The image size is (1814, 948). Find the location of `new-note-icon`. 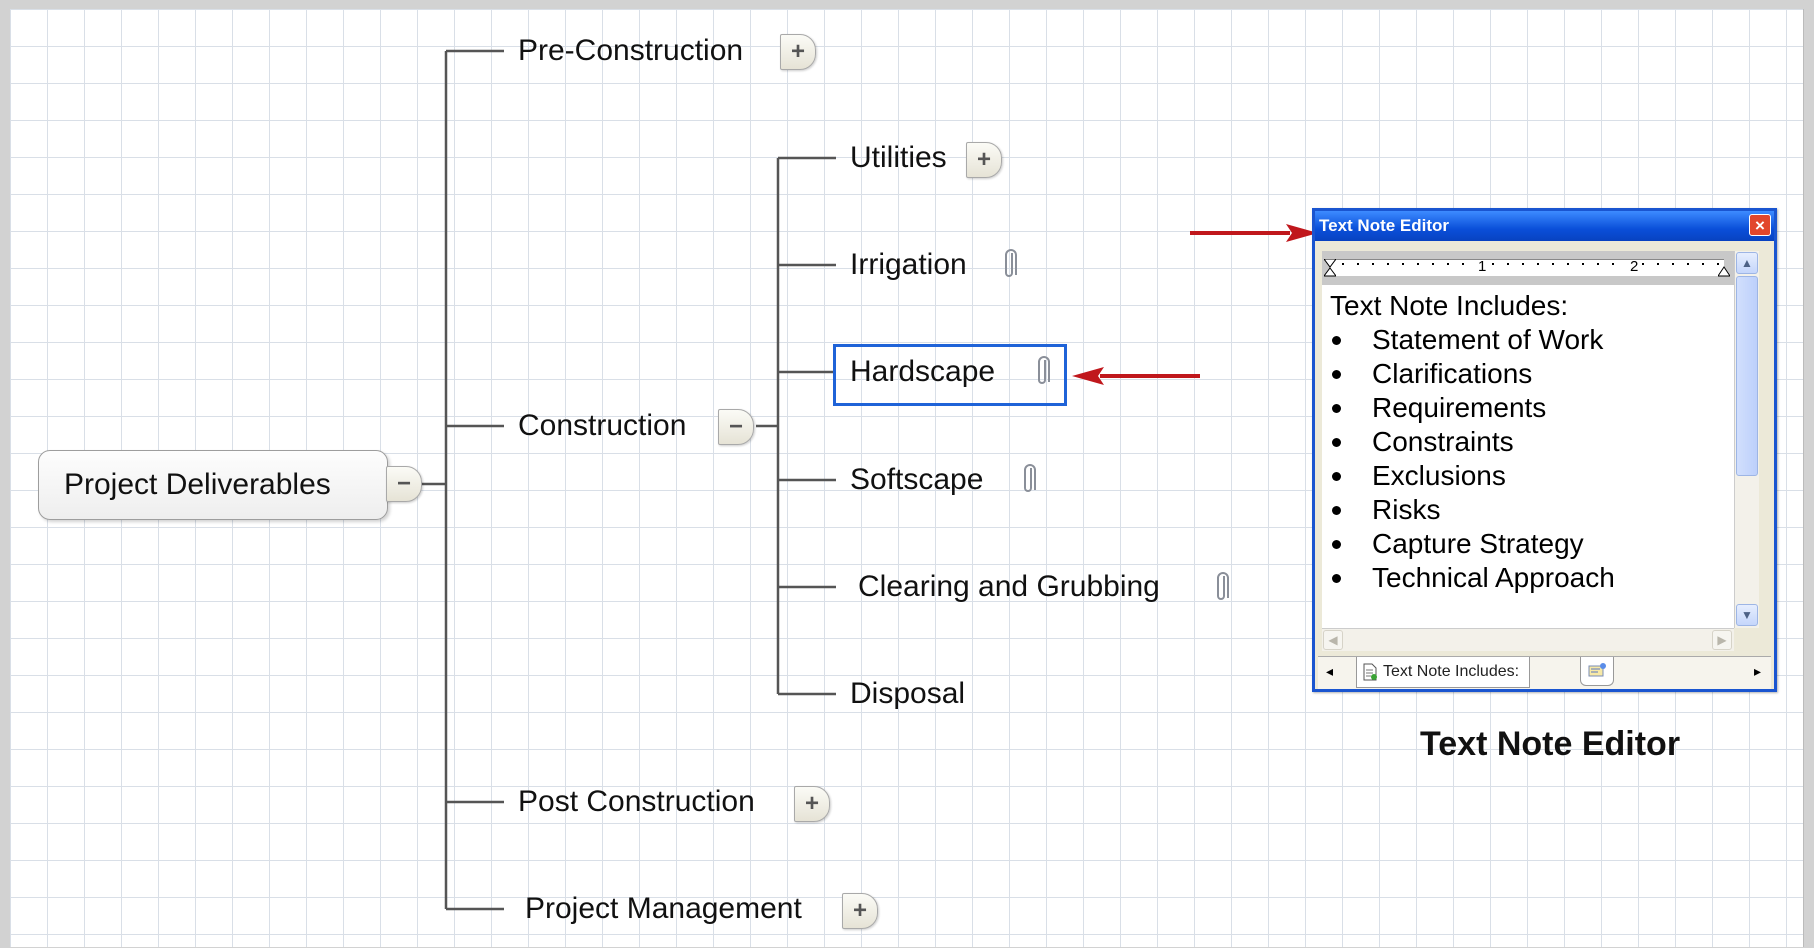

new-note-icon is located at coordinates (1597, 670).